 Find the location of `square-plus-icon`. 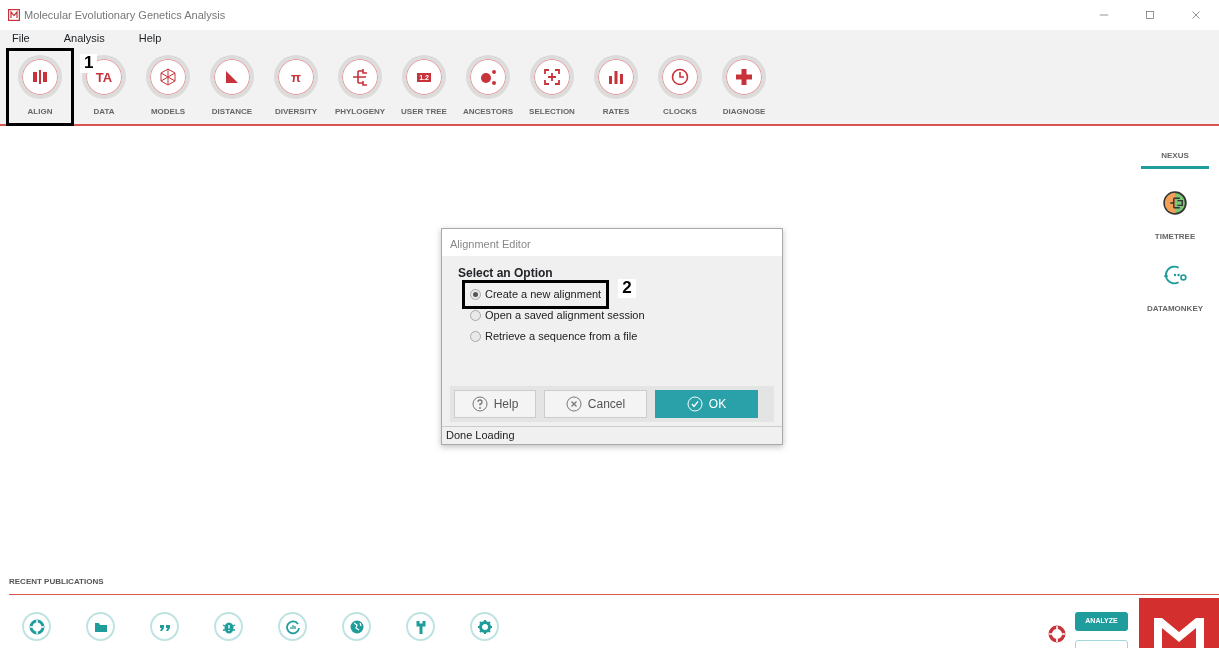

square-plus-icon is located at coordinates (552, 77).